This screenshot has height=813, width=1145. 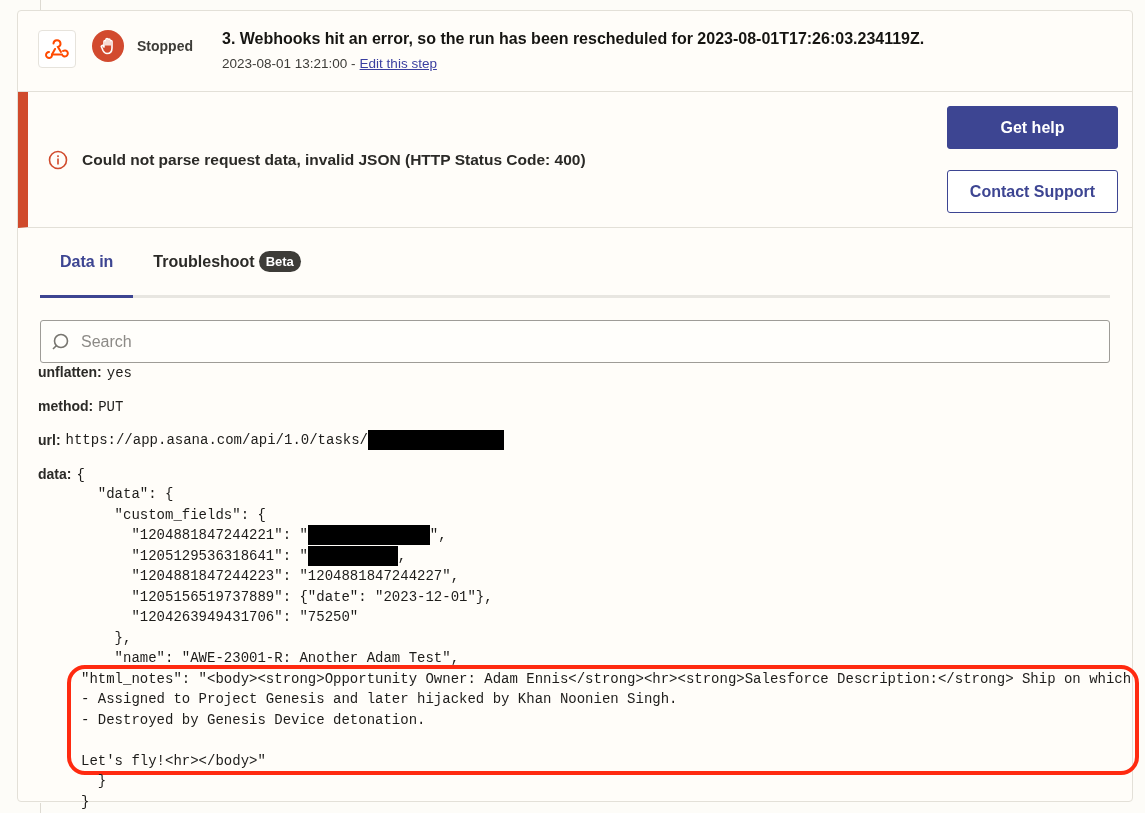 What do you see at coordinates (216, 440) in the screenshot?
I see `code-text: https://app.asana.com/api/1.0/tasks/` at bounding box center [216, 440].